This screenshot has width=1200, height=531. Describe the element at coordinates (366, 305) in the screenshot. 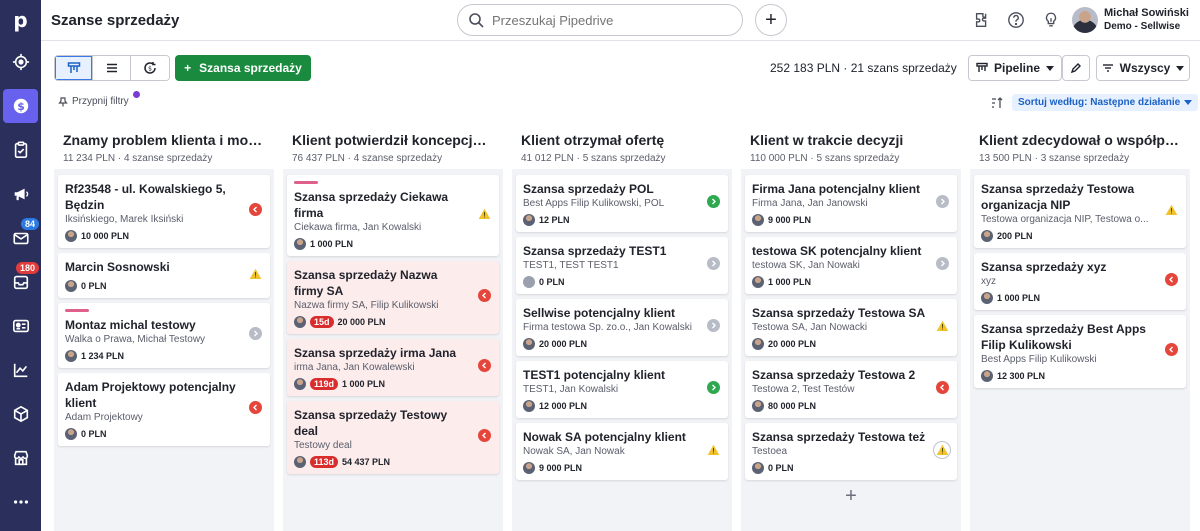

I see `deal-organization: Nazwa firmy SA, Filip Kulikowski` at that location.